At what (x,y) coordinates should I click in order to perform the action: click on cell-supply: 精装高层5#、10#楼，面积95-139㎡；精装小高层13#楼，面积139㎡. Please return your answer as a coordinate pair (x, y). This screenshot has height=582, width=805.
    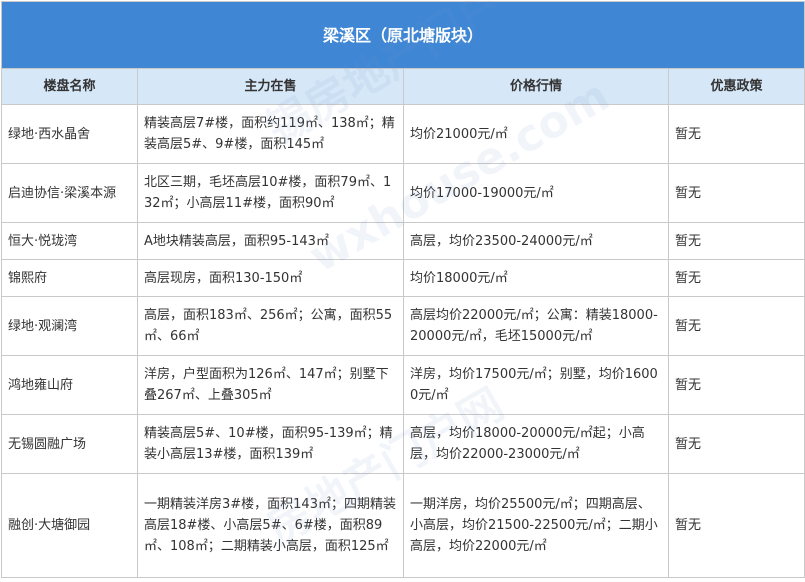
    Looking at the image, I should click on (270, 444).